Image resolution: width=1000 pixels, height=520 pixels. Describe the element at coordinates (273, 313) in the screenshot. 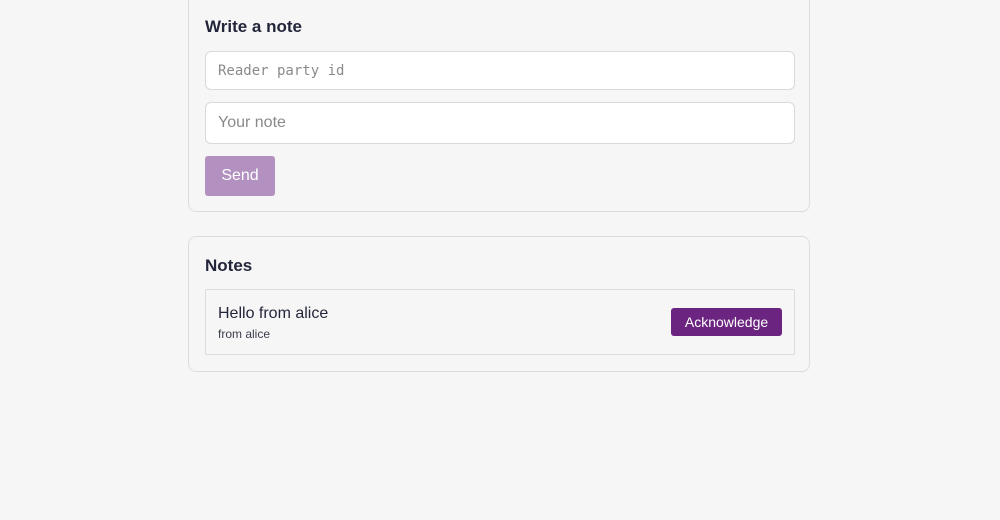

I see `note-body: Hello from alice` at that location.